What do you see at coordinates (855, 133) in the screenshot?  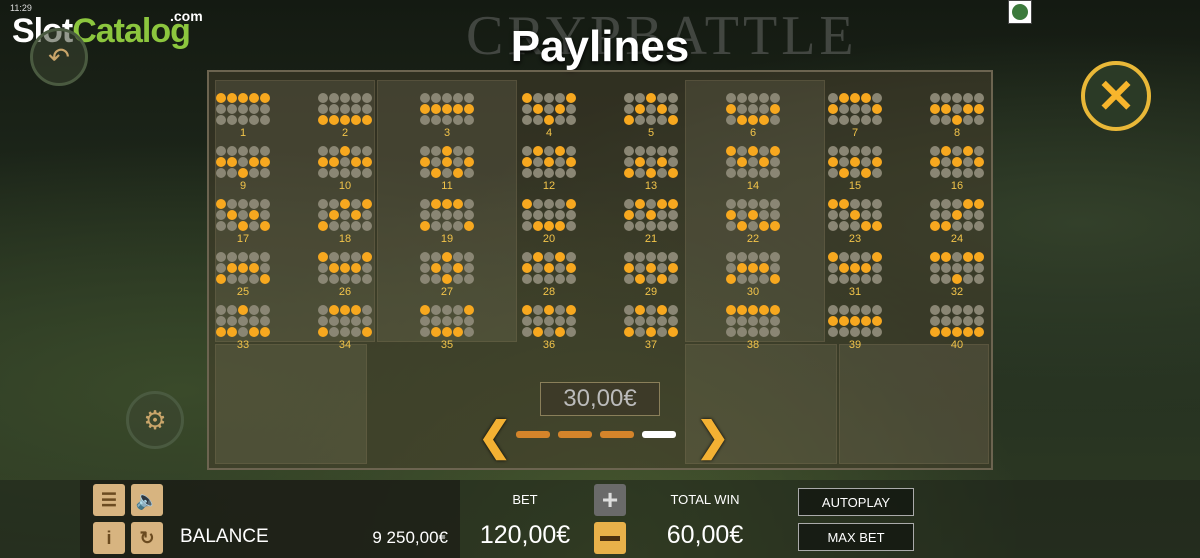 I see `payline-number: 7` at bounding box center [855, 133].